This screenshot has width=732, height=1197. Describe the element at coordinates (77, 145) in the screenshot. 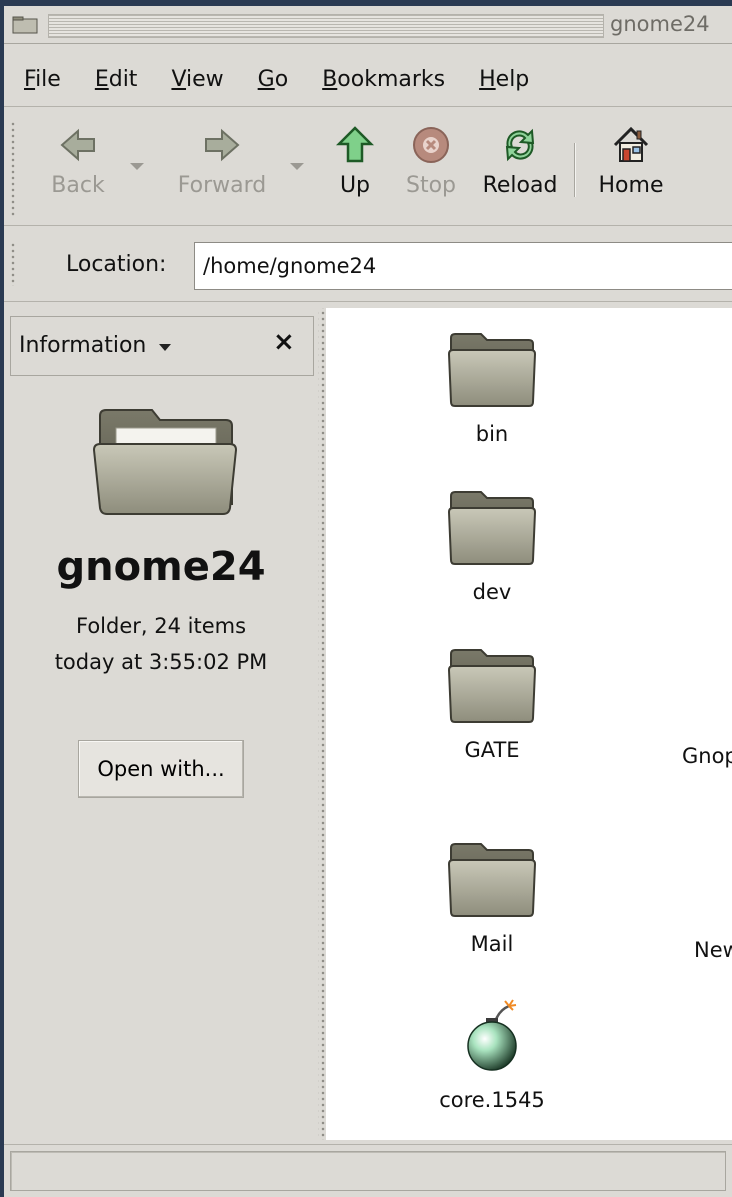

I see `back-arrow-icon` at that location.